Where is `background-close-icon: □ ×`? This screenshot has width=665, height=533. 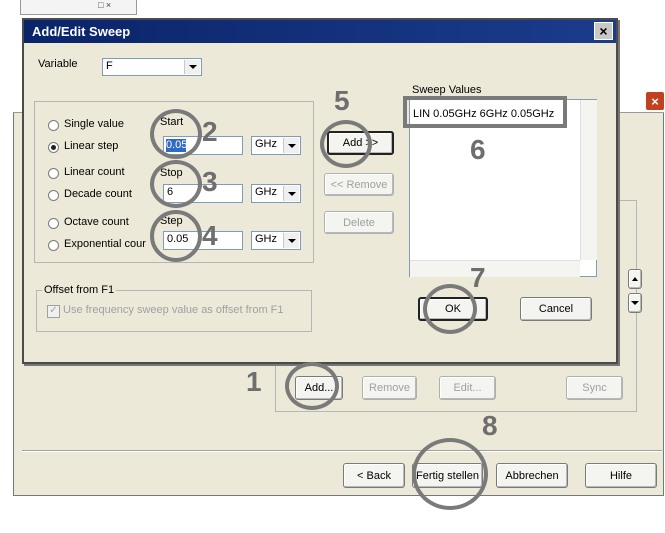
background-close-icon: □ × is located at coordinates (105, 5).